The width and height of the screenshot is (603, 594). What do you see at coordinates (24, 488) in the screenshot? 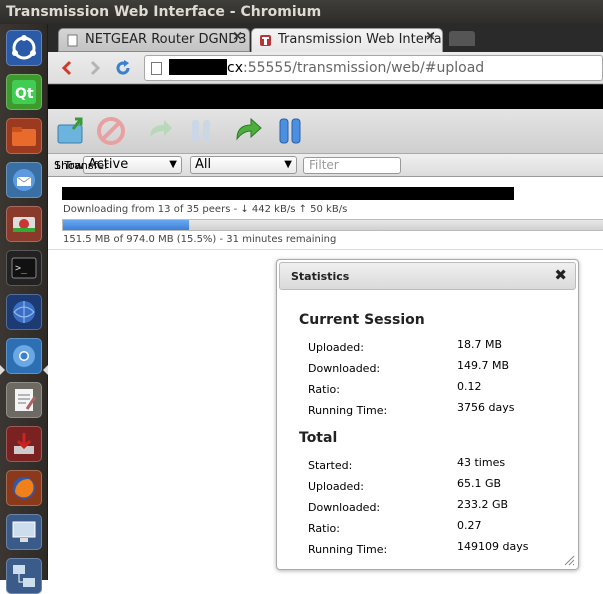
I see `firefox-icon` at bounding box center [24, 488].